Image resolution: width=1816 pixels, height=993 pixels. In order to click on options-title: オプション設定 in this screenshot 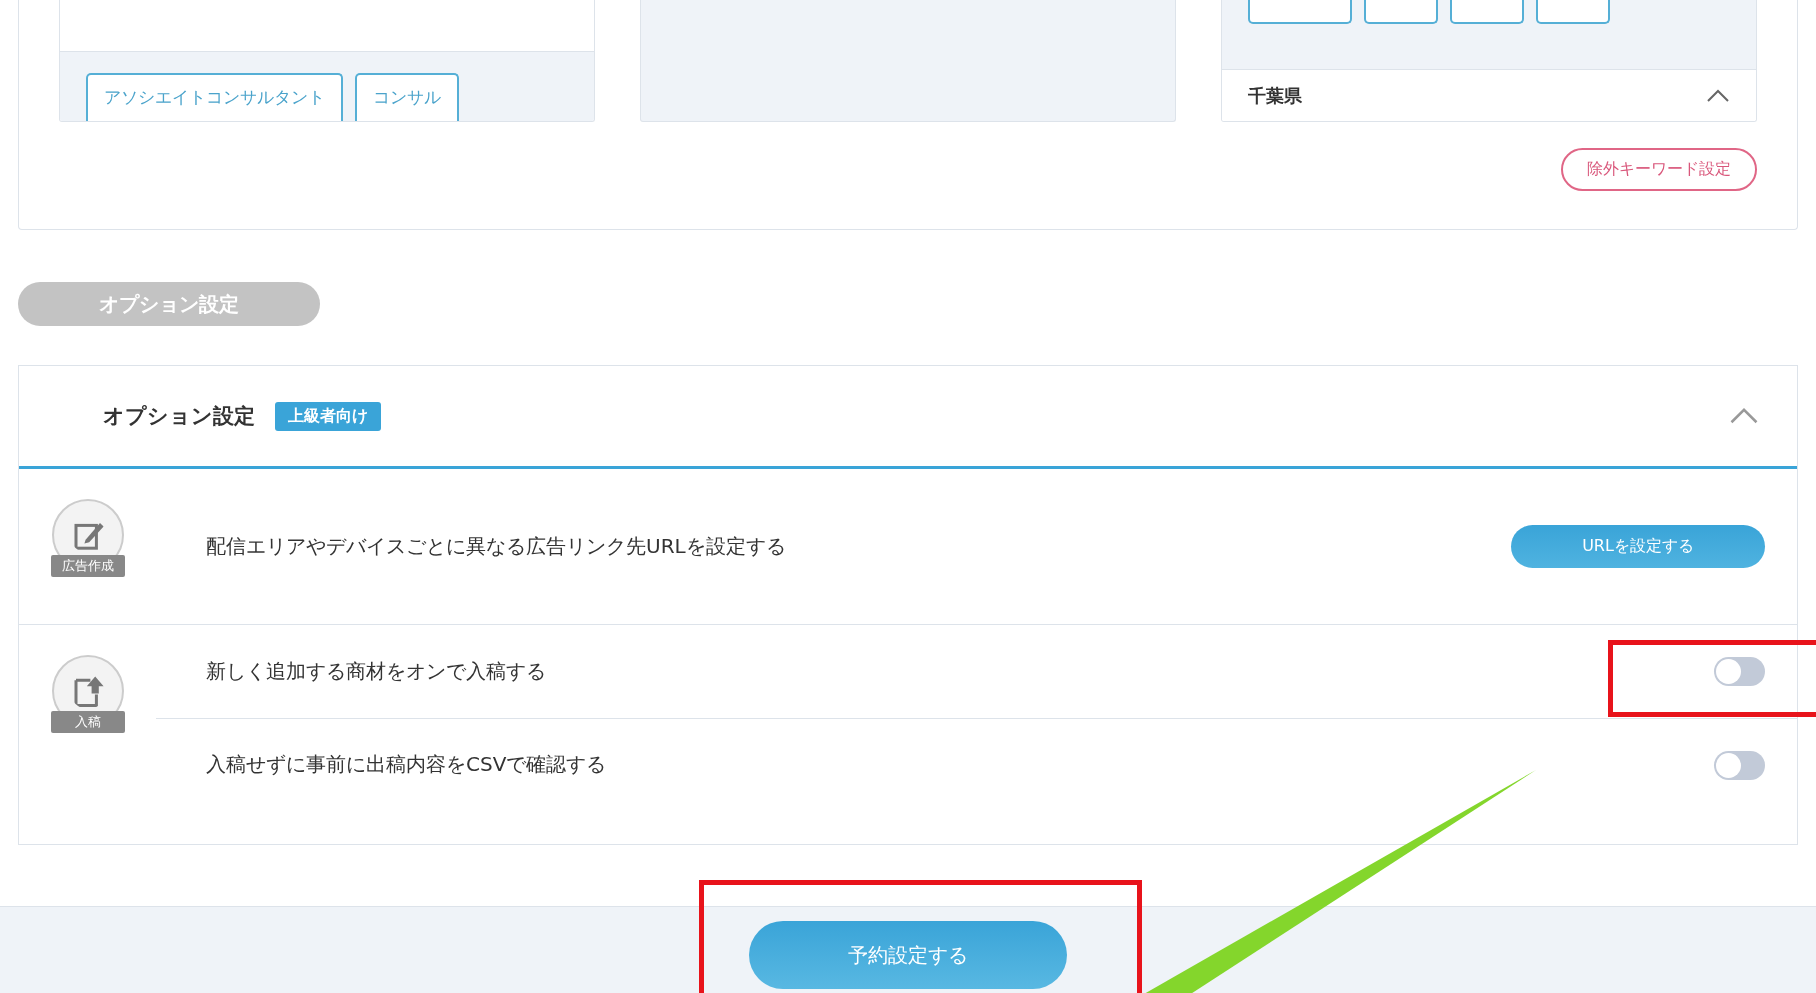, I will do `click(179, 416)`.